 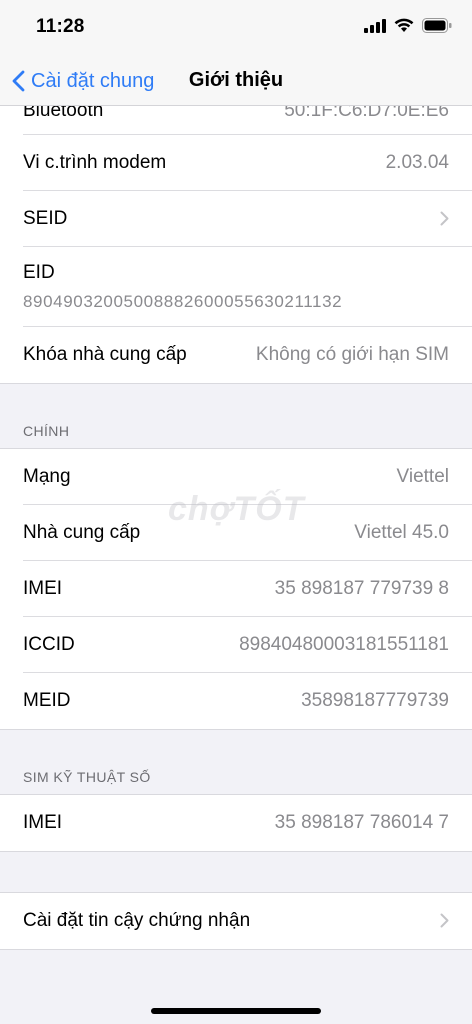 What do you see at coordinates (87, 777) in the screenshot?
I see `section-header-esim: SIM KỸ THUẬT SỐ` at bounding box center [87, 777].